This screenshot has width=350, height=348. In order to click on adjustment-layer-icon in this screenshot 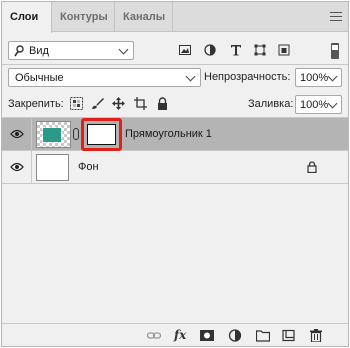, I will do `click(235, 335)`.